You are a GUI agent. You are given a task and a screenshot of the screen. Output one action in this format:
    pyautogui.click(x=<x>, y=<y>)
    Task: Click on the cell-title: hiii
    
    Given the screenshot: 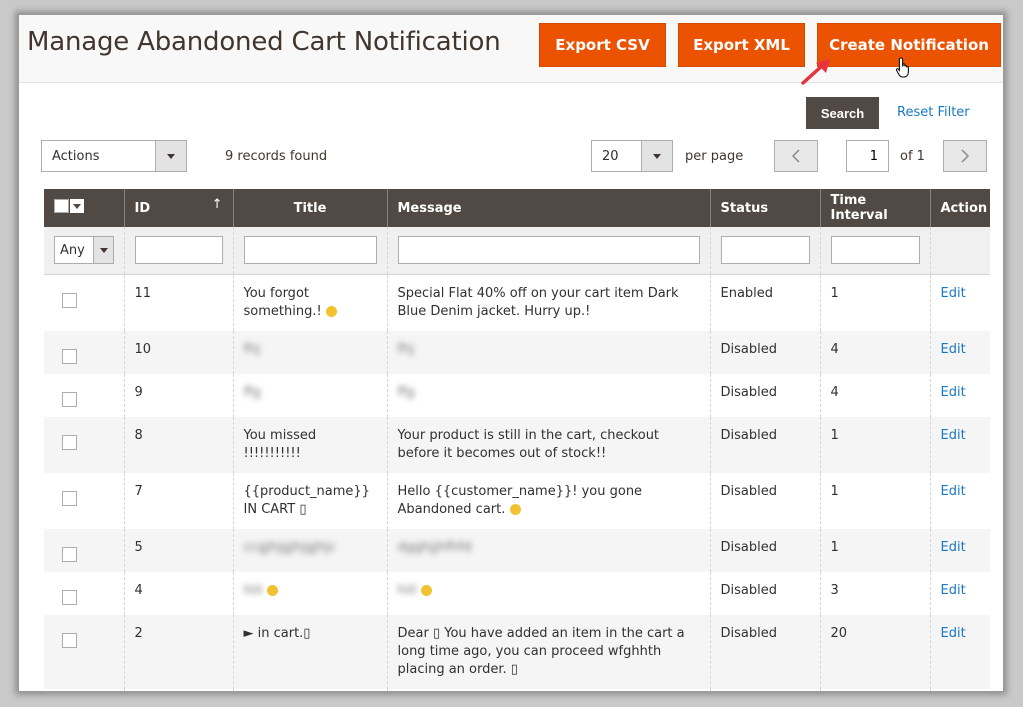 What is the action you would take?
    pyautogui.click(x=310, y=593)
    